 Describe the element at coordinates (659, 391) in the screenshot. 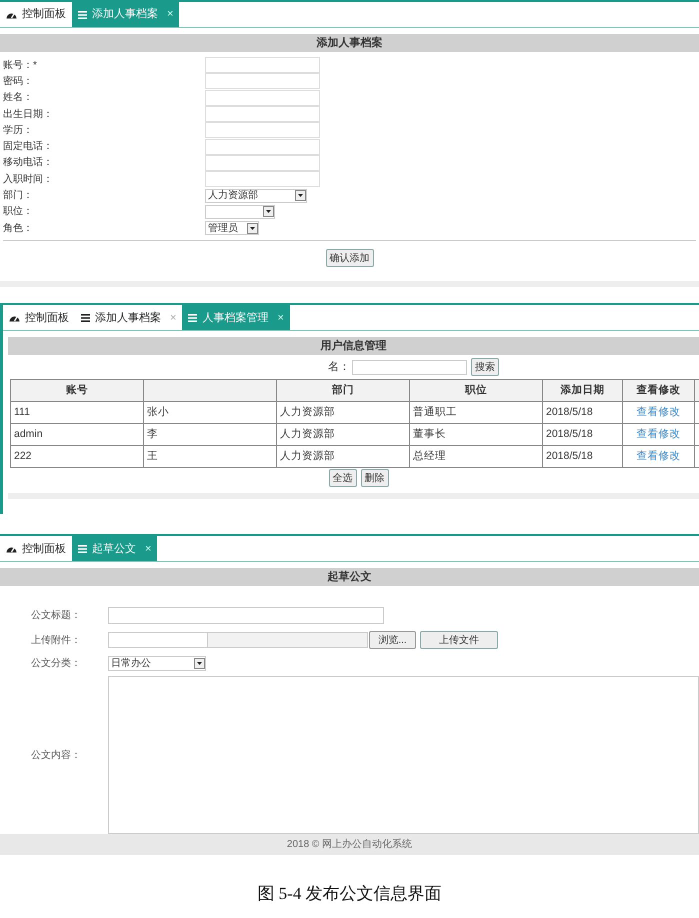

I see `column-header: 查看修改` at that location.